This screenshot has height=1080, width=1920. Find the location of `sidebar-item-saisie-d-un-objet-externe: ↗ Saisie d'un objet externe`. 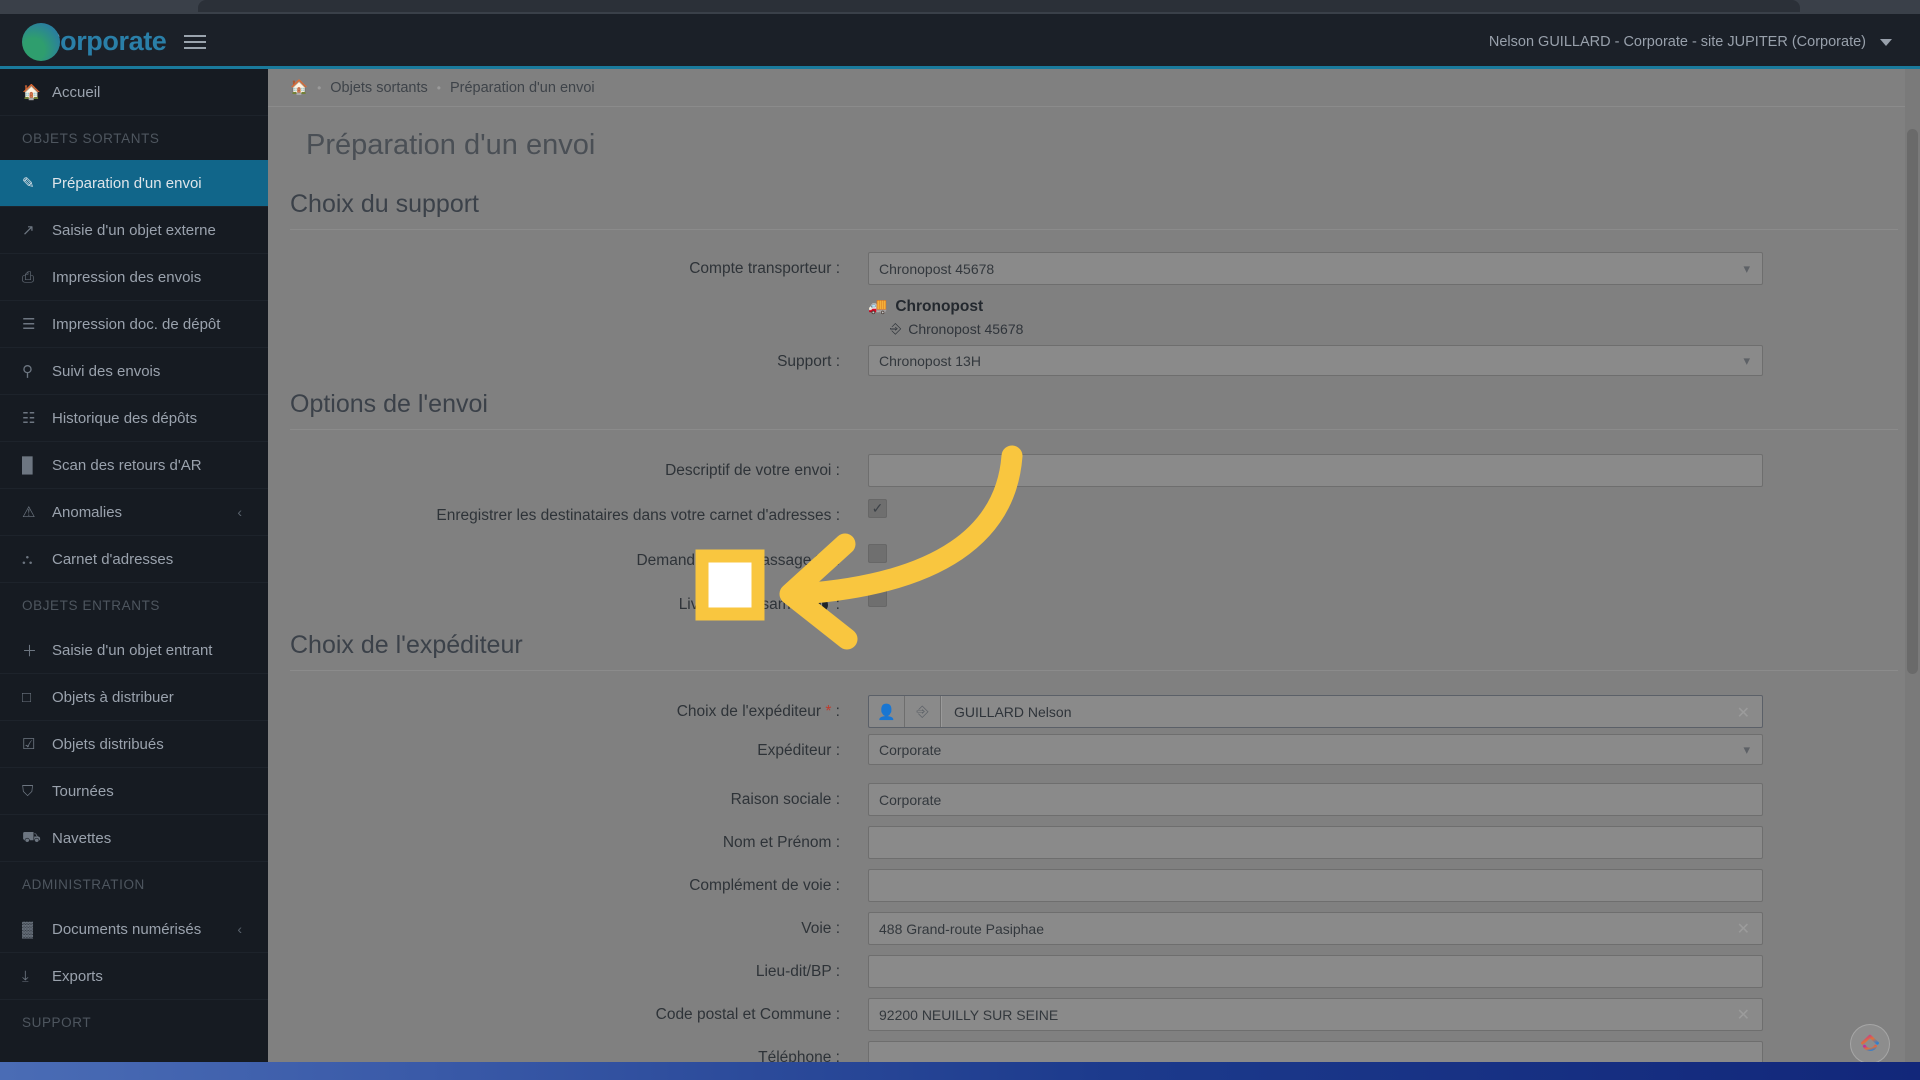

sidebar-item-saisie-d-un-objet-externe: ↗ Saisie d'un objet externe is located at coordinates (134, 230).